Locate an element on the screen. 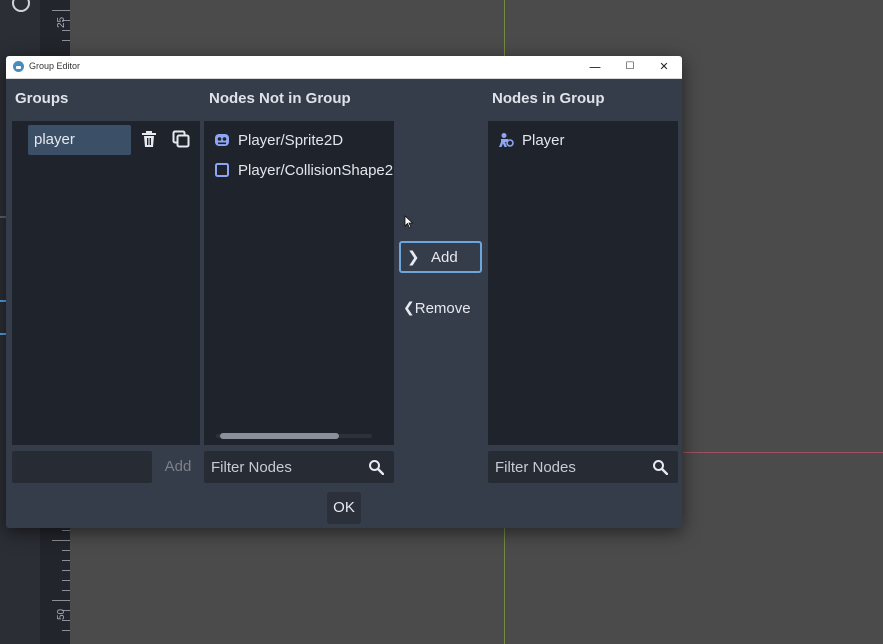  ruler-label: 25 is located at coordinates (61, 22).